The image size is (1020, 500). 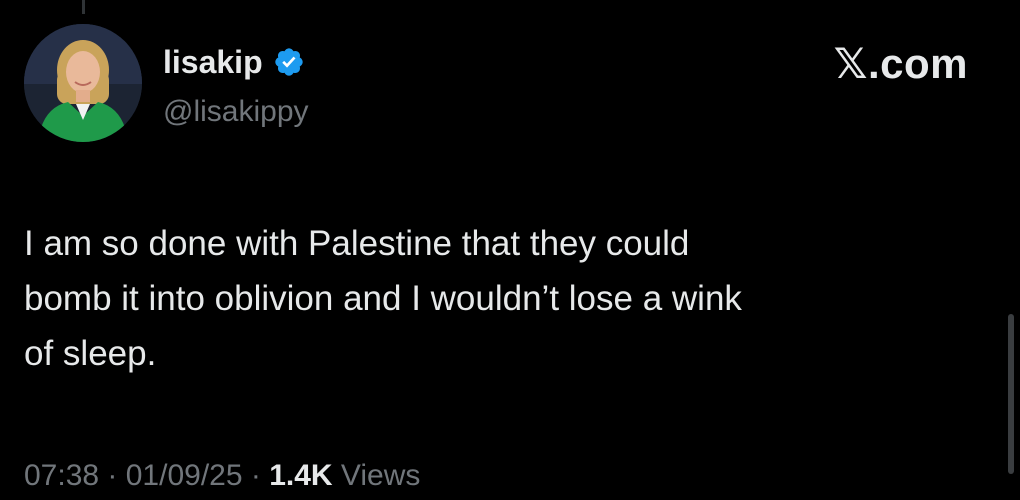 What do you see at coordinates (900, 63) in the screenshot?
I see `source-watermark: 𝕏.com` at bounding box center [900, 63].